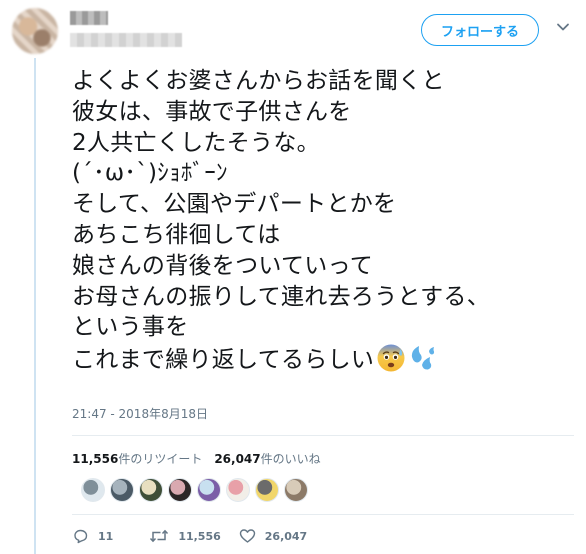 Image resolution: width=586 pixels, height=554 pixels. What do you see at coordinates (89, 18) in the screenshot?
I see `user-display-name-blurred` at bounding box center [89, 18].